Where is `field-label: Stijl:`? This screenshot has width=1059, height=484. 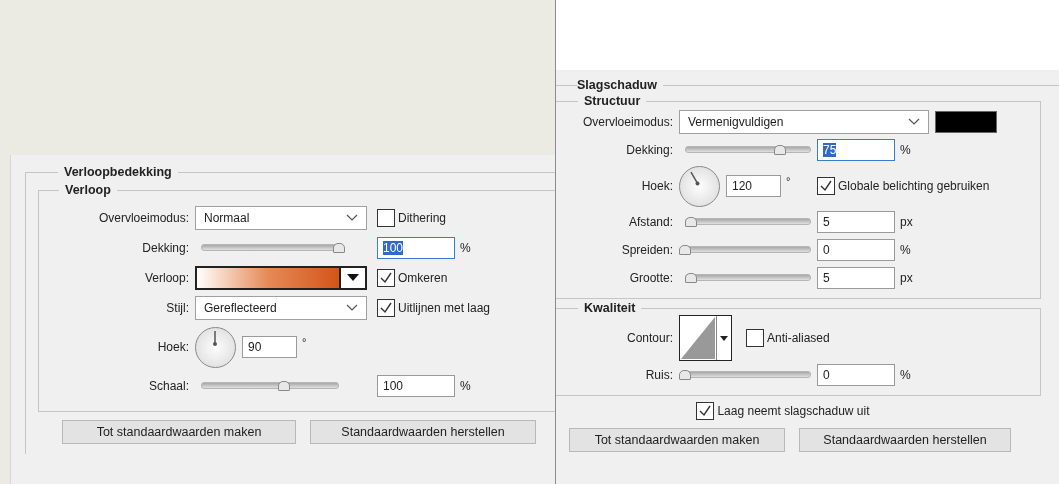
field-label: Stijl: is located at coordinates (177, 308).